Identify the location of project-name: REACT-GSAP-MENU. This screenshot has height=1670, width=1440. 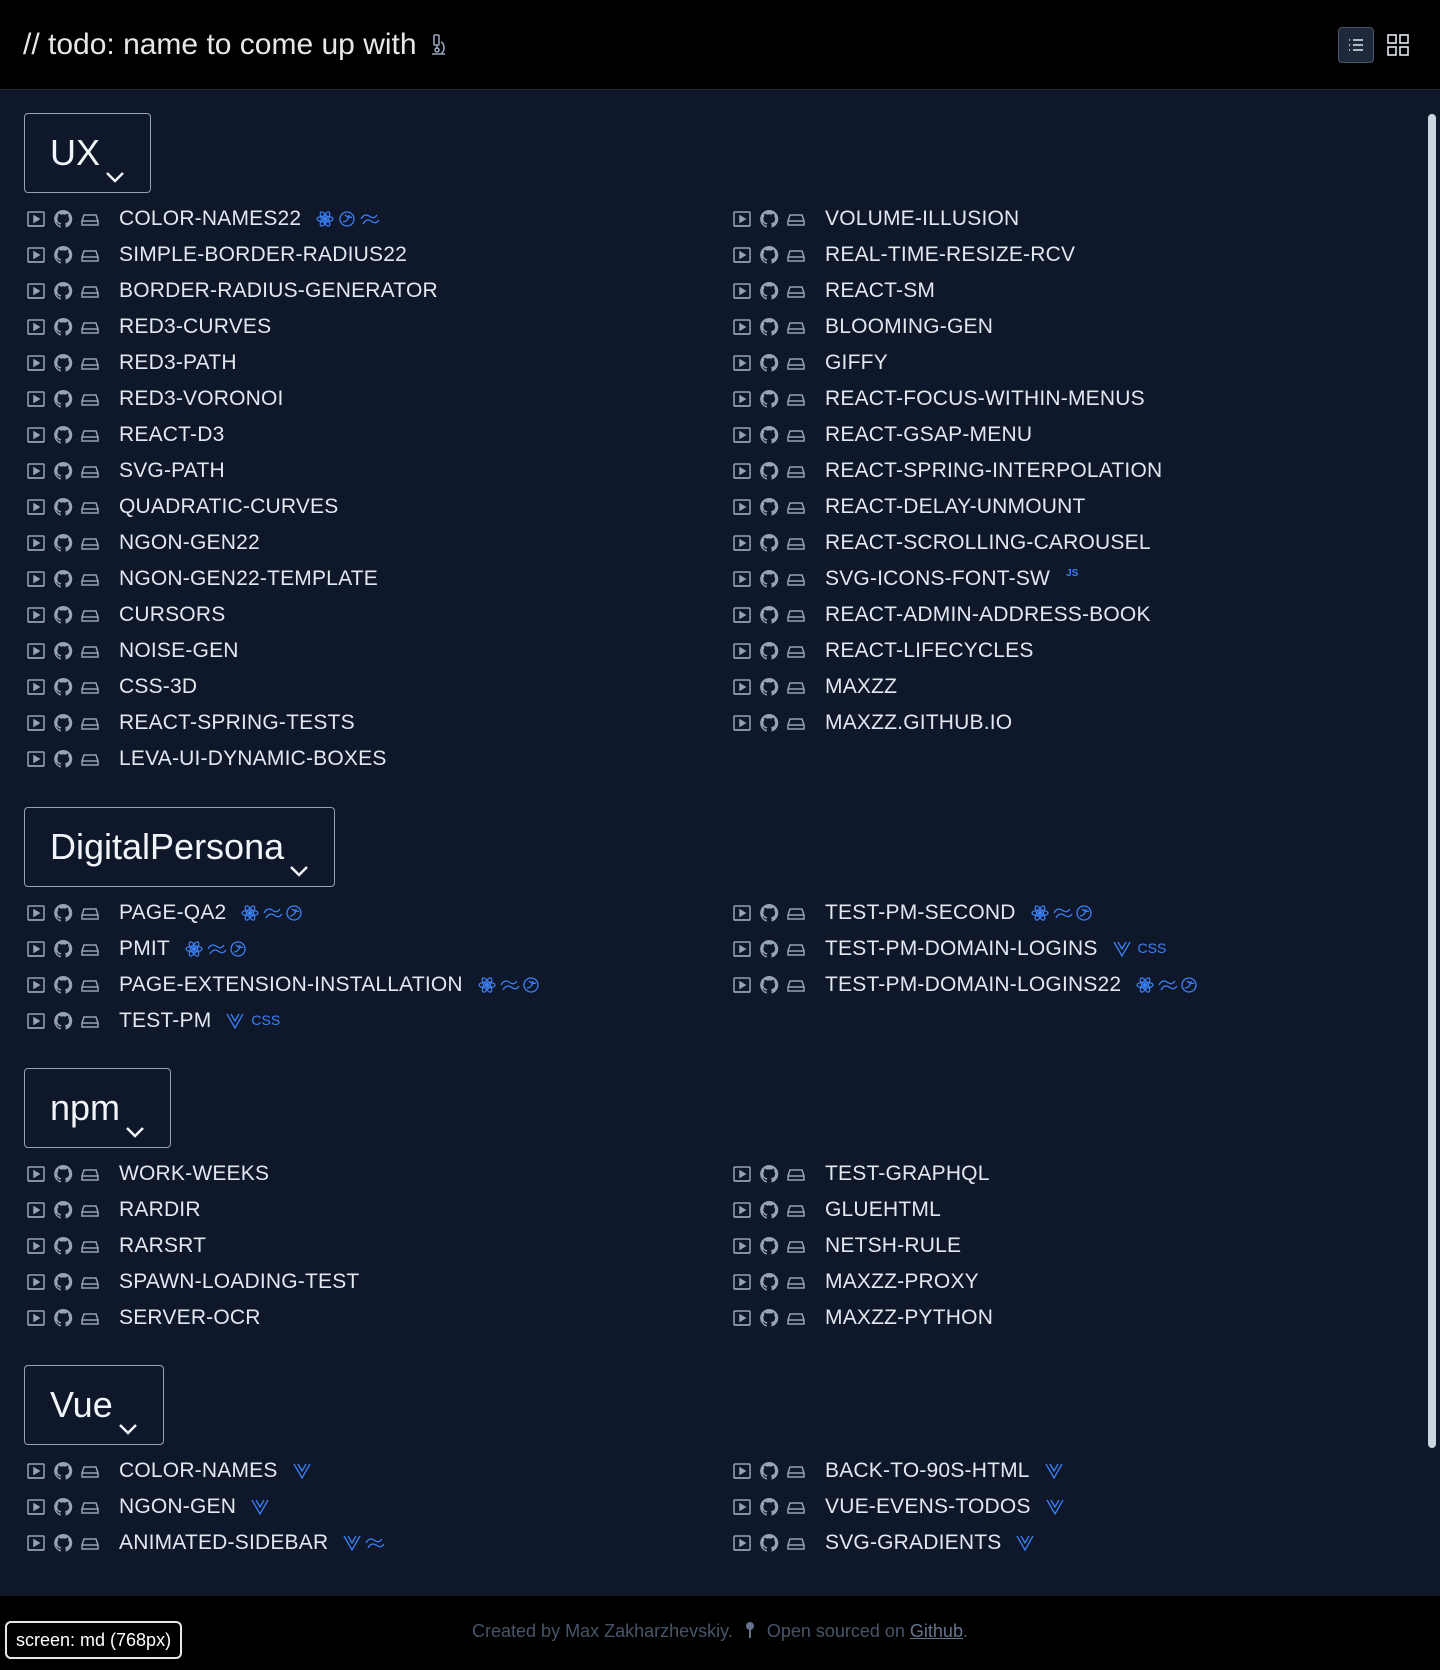
(928, 435).